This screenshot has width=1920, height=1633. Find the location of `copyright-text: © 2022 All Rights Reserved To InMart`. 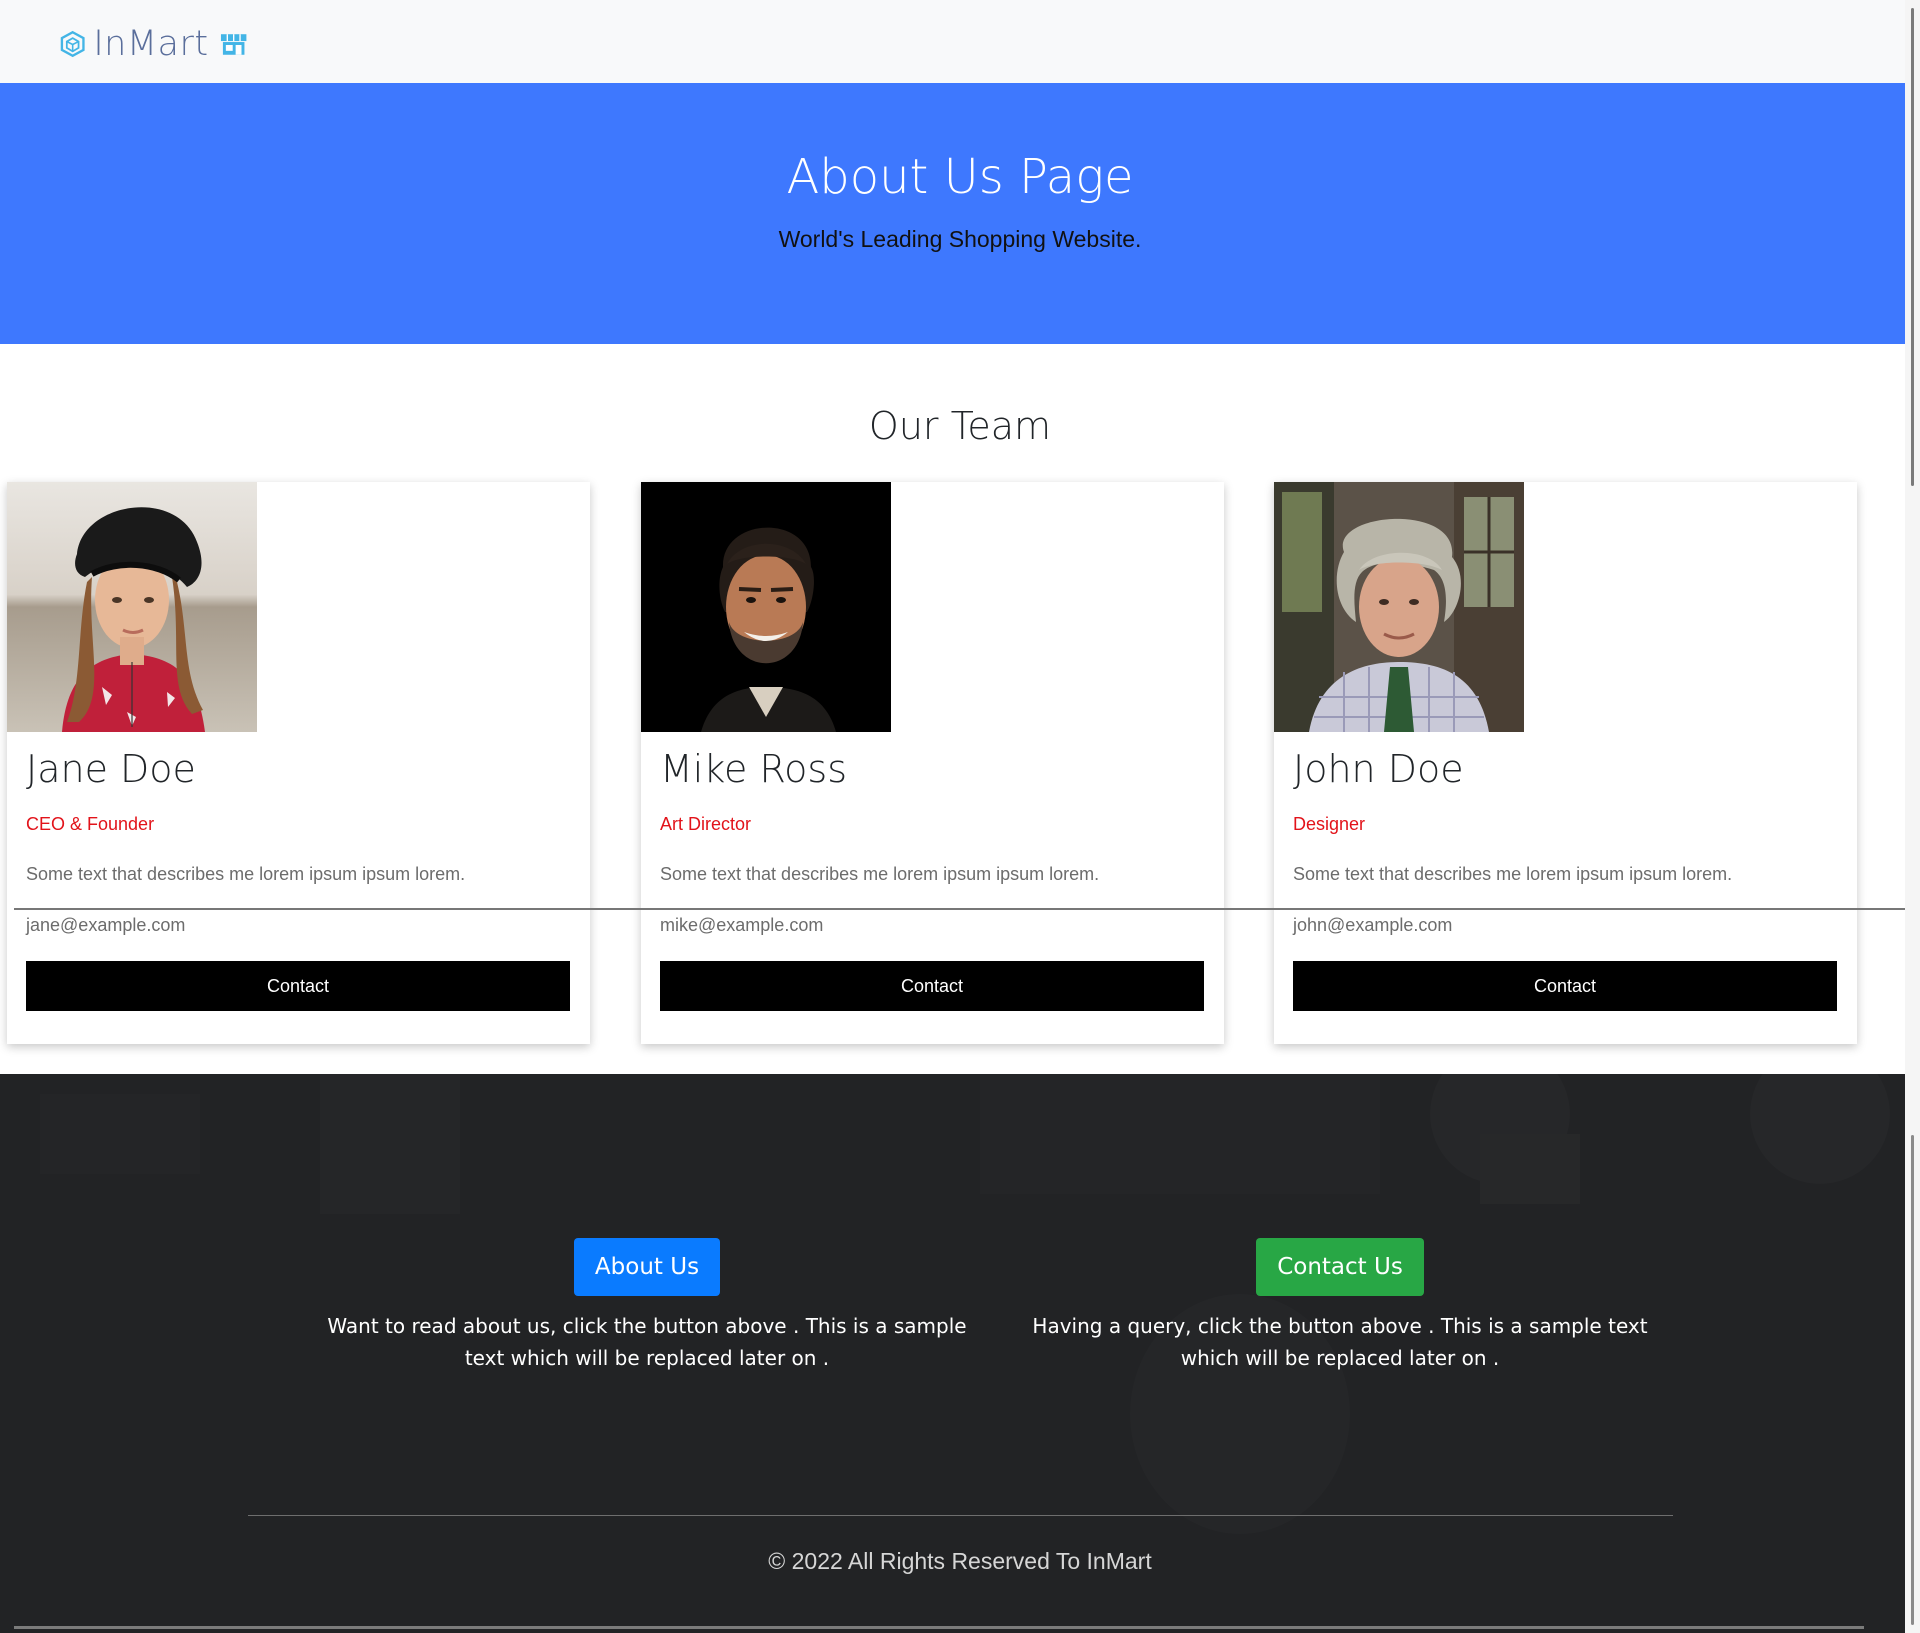

copyright-text: © 2022 All Rights Reserved To InMart is located at coordinates (960, 1561).